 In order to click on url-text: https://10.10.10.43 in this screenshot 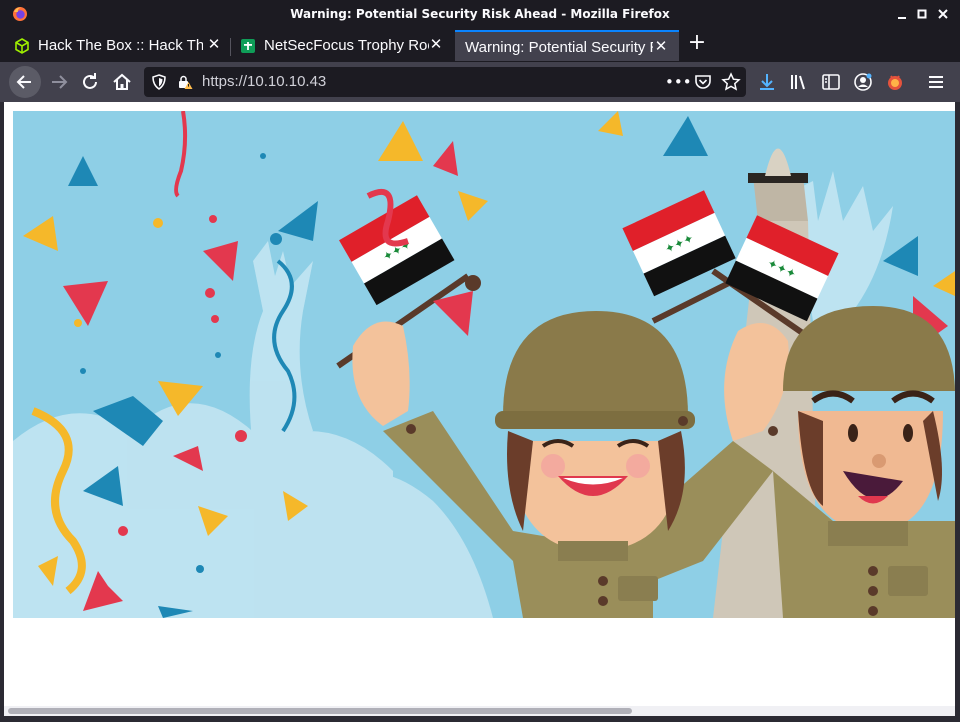, I will do `click(264, 81)`.